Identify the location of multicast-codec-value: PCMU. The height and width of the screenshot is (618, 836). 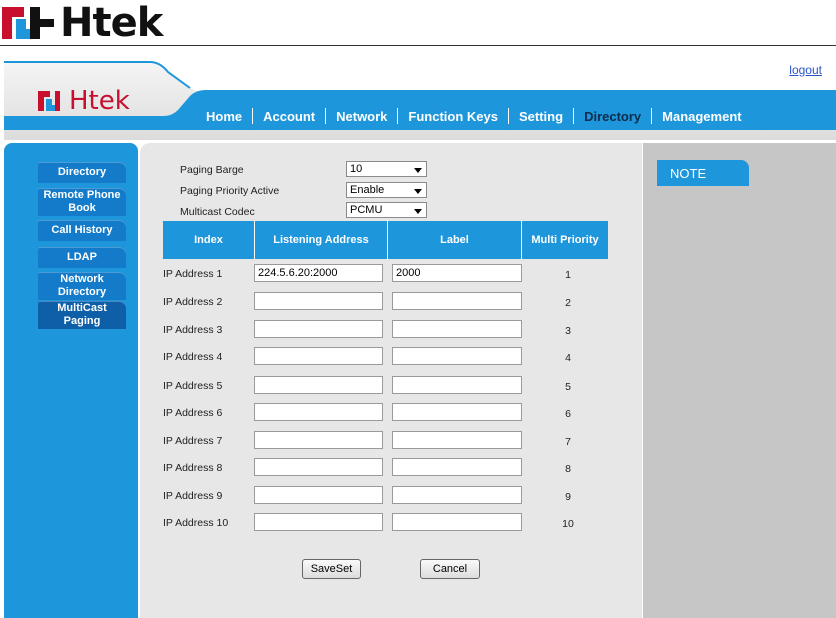
(366, 210).